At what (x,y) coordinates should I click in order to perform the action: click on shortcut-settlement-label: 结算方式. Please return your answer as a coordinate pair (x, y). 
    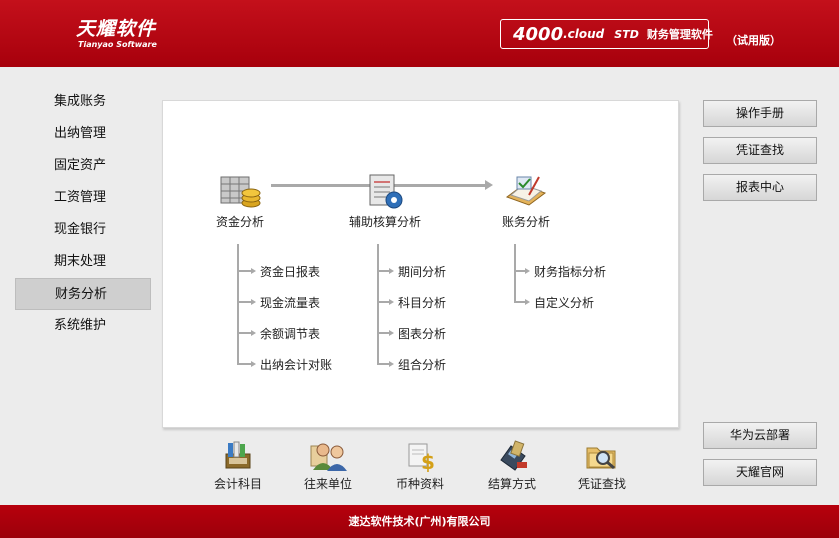
    Looking at the image, I should click on (511, 484).